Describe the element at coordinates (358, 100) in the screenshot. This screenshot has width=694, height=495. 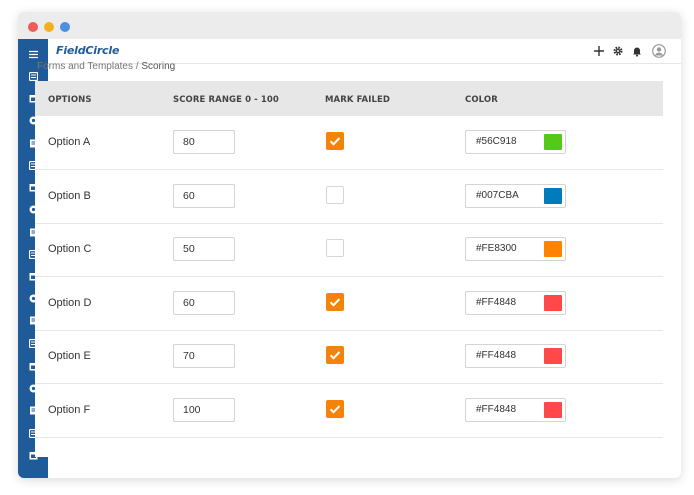
I see `header-mark-failed: MARK FAILED` at that location.